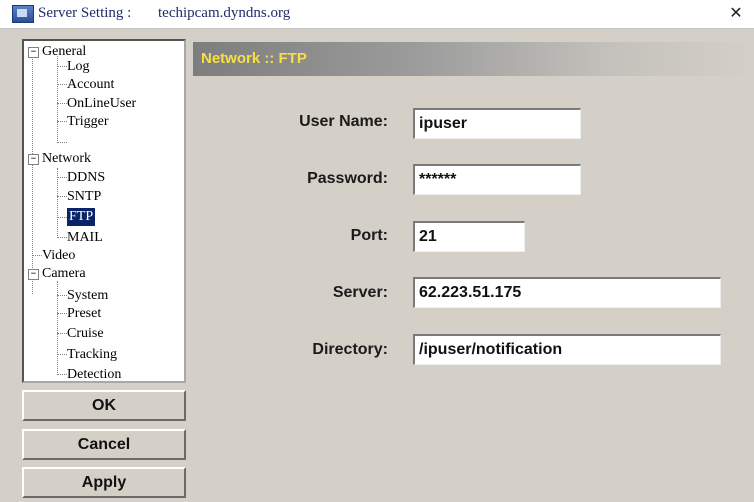 The width and height of the screenshot is (754, 502). What do you see at coordinates (343, 121) in the screenshot?
I see `username-label: User Name:` at bounding box center [343, 121].